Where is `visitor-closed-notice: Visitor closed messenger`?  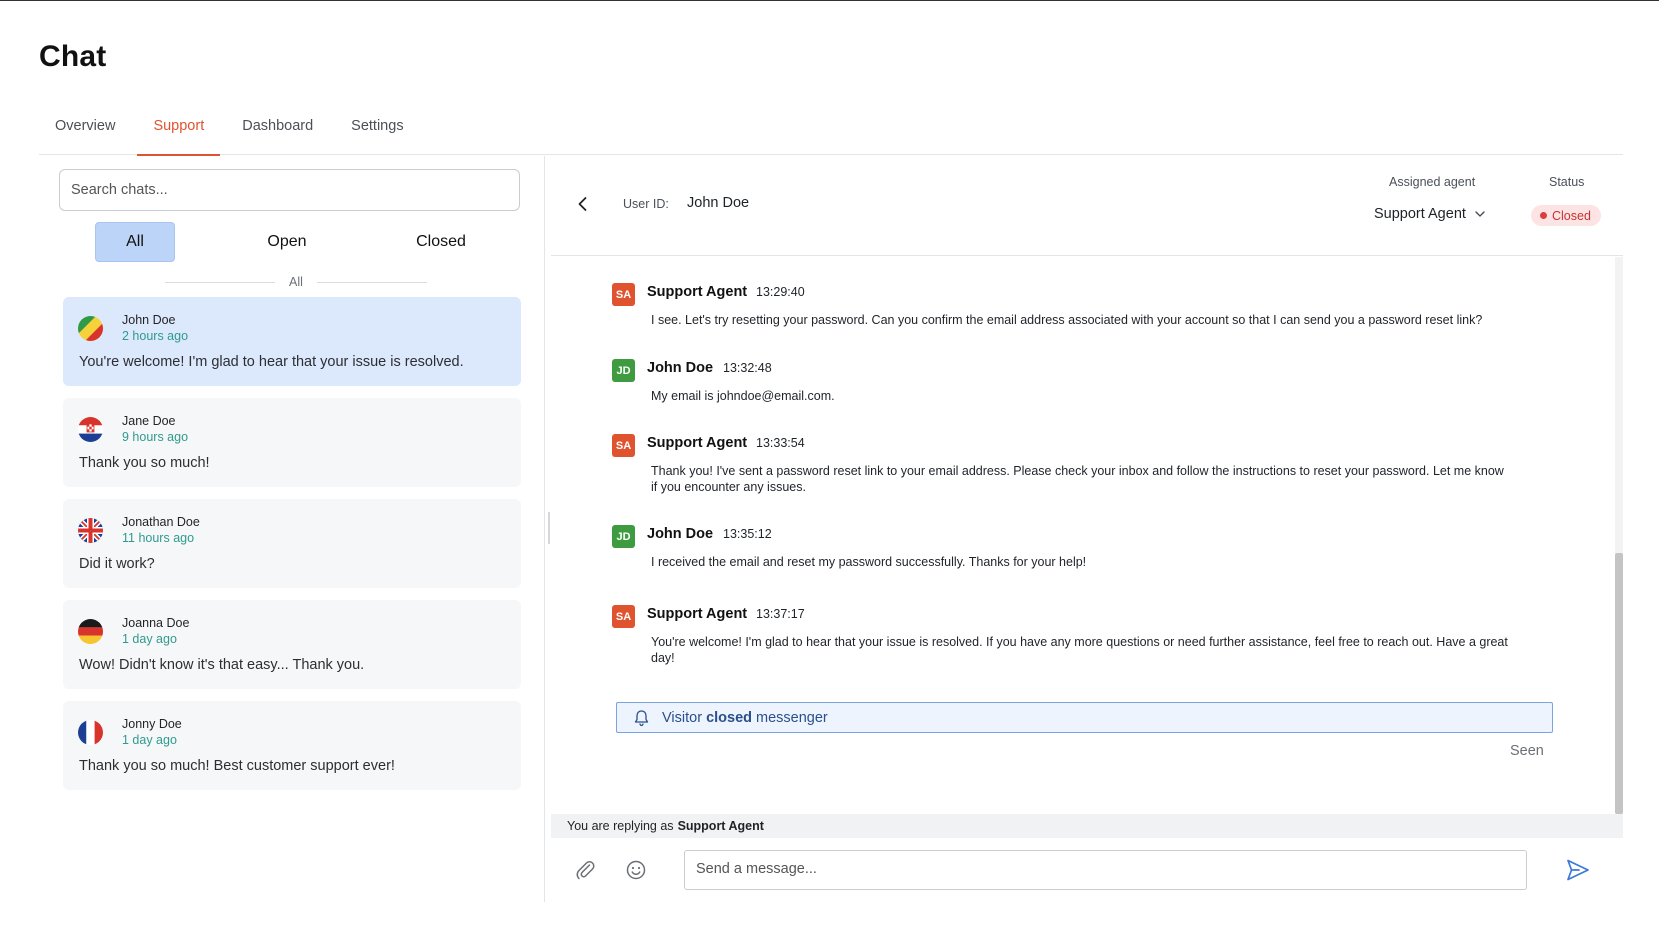 visitor-closed-notice: Visitor closed messenger is located at coordinates (1084, 717).